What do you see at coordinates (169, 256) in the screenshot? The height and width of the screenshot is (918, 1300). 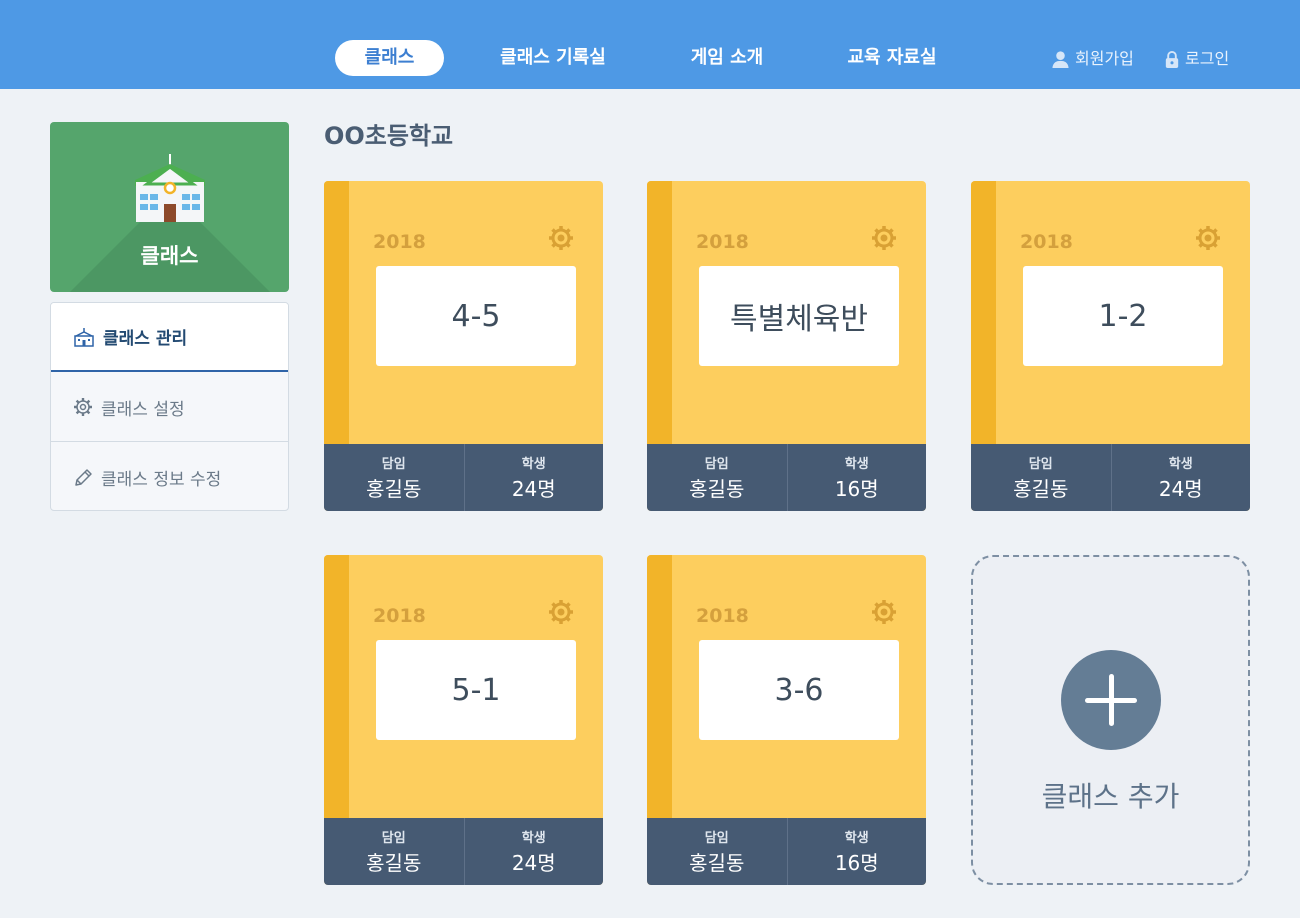 I see `sidebar-title: 클래스` at bounding box center [169, 256].